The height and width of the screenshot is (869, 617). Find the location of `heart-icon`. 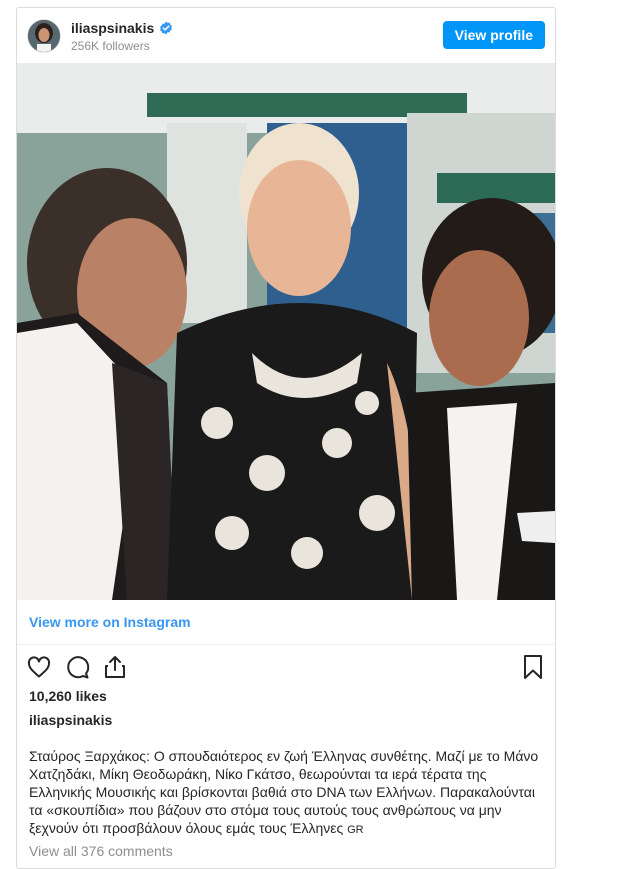

heart-icon is located at coordinates (39, 667).